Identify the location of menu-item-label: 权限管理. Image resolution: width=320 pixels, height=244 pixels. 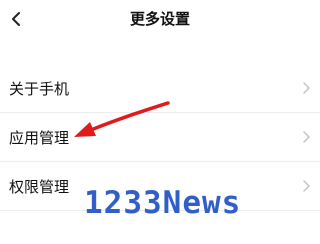
(39, 187).